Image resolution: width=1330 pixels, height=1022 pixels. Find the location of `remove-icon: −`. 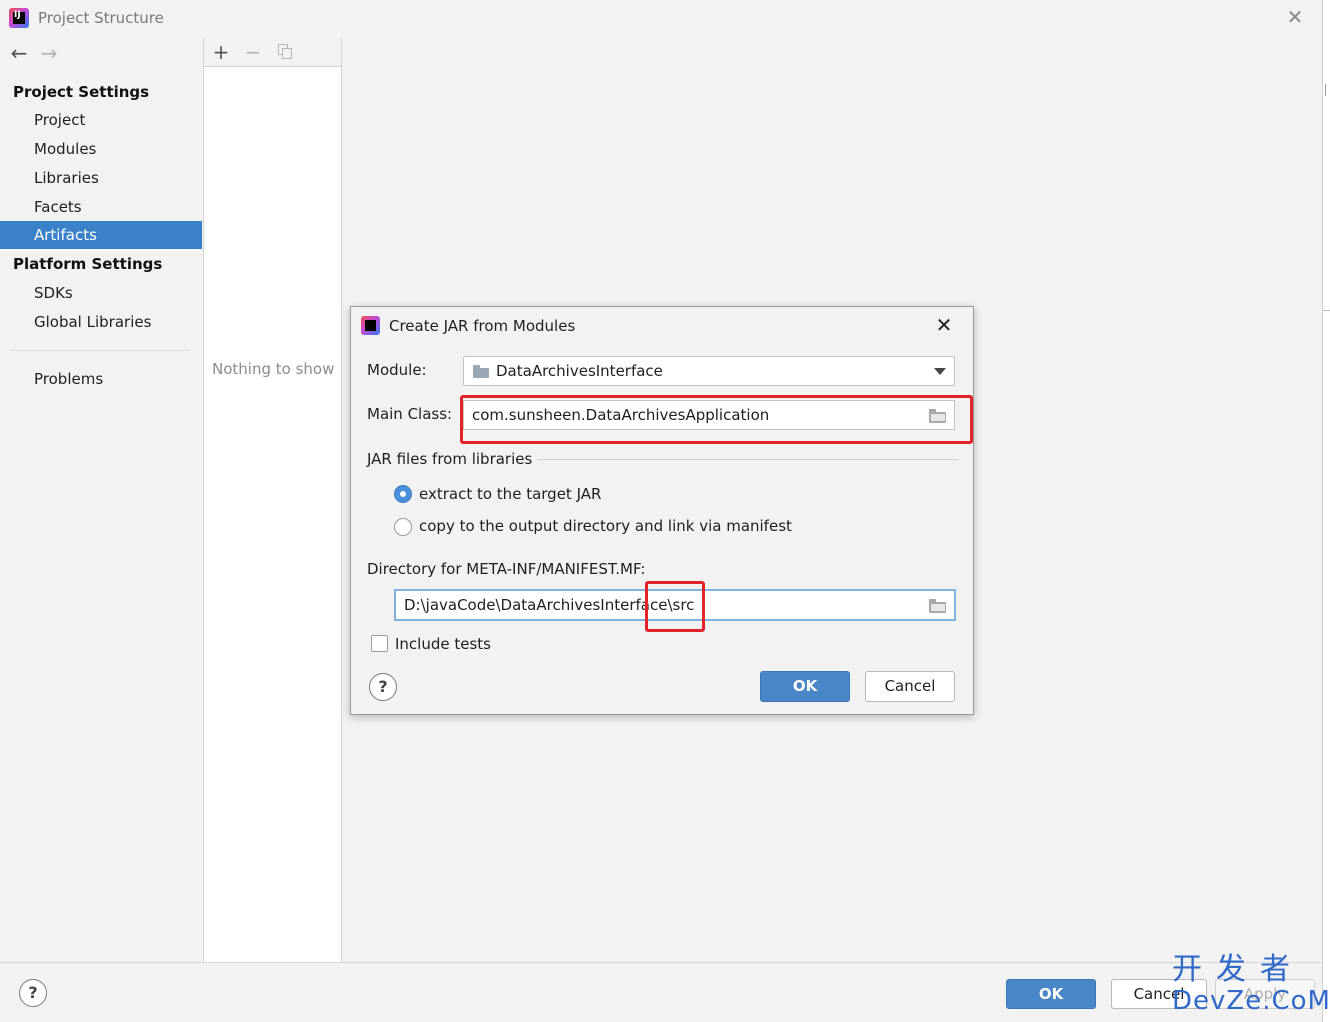

remove-icon: − is located at coordinates (253, 52).